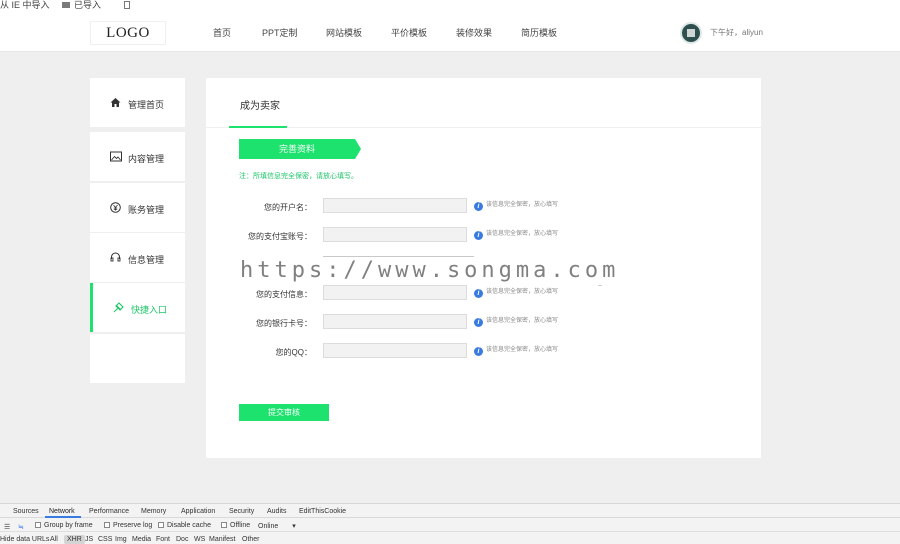 This screenshot has height=544, width=900. I want to click on ribbon-label: 完善资料, so click(297, 149).